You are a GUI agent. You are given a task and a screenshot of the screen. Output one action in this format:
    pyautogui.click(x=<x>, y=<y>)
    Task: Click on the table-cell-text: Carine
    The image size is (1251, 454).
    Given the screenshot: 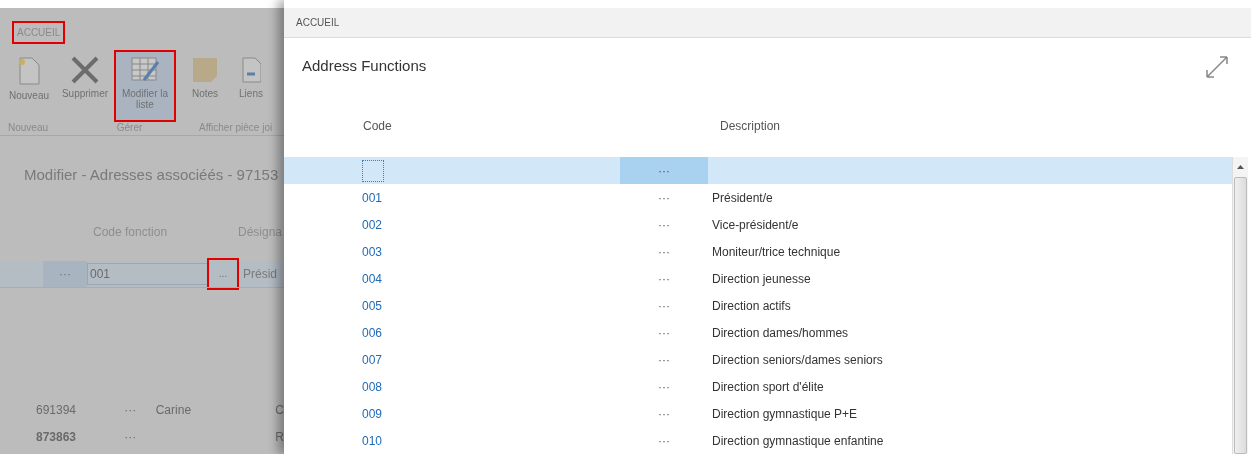 What is the action you would take?
    pyautogui.click(x=173, y=410)
    